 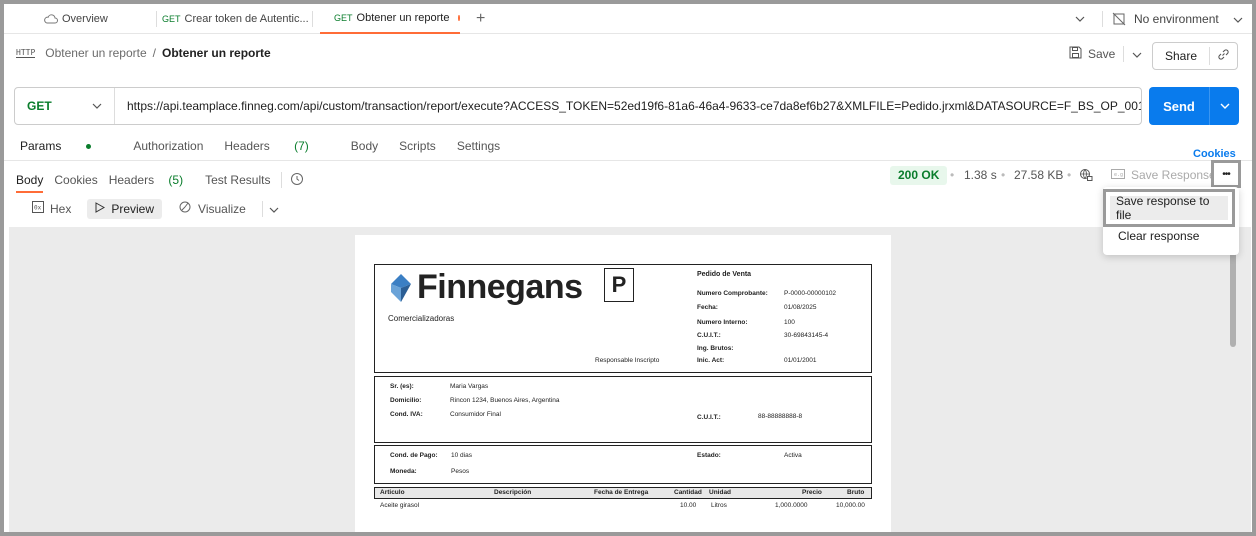 What do you see at coordinates (800, 307) in the screenshot?
I see `field-value: 01/08/2025` at bounding box center [800, 307].